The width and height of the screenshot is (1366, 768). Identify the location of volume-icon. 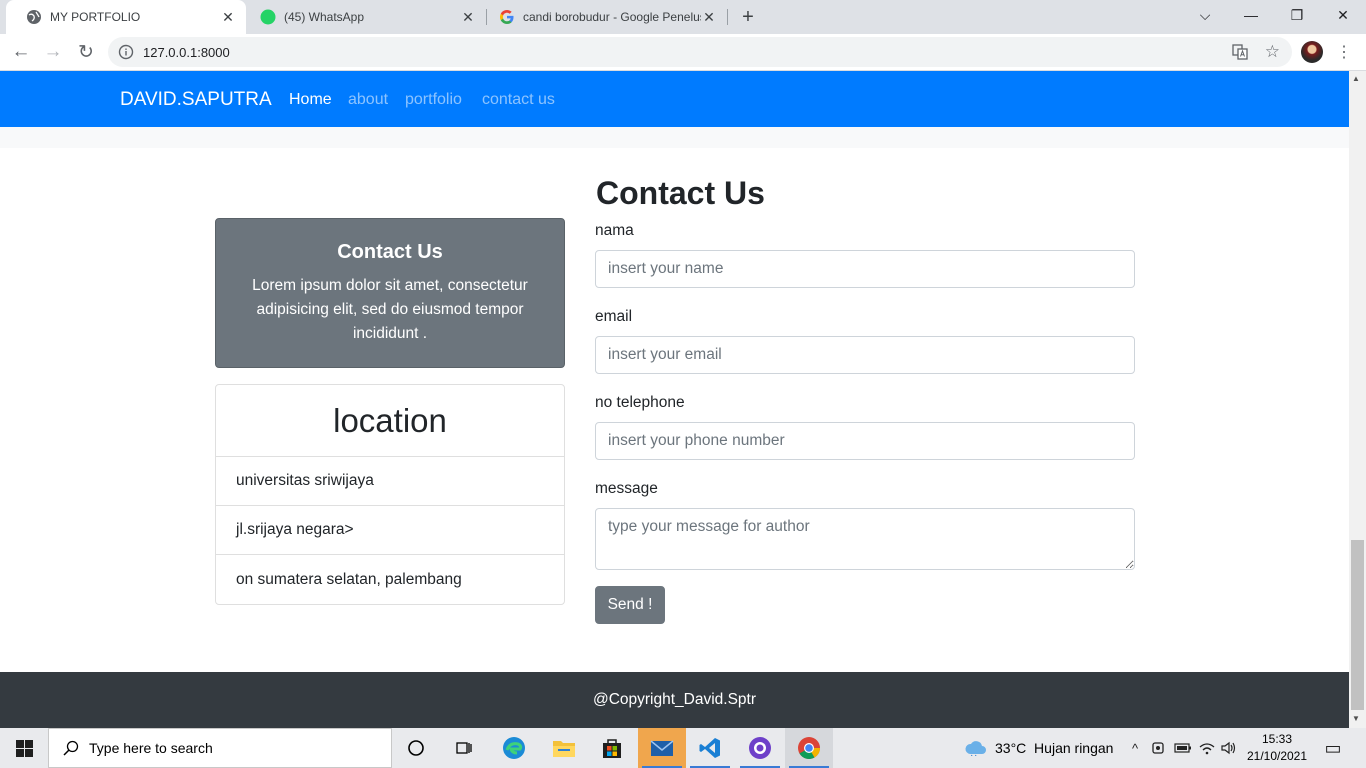
(1229, 748).